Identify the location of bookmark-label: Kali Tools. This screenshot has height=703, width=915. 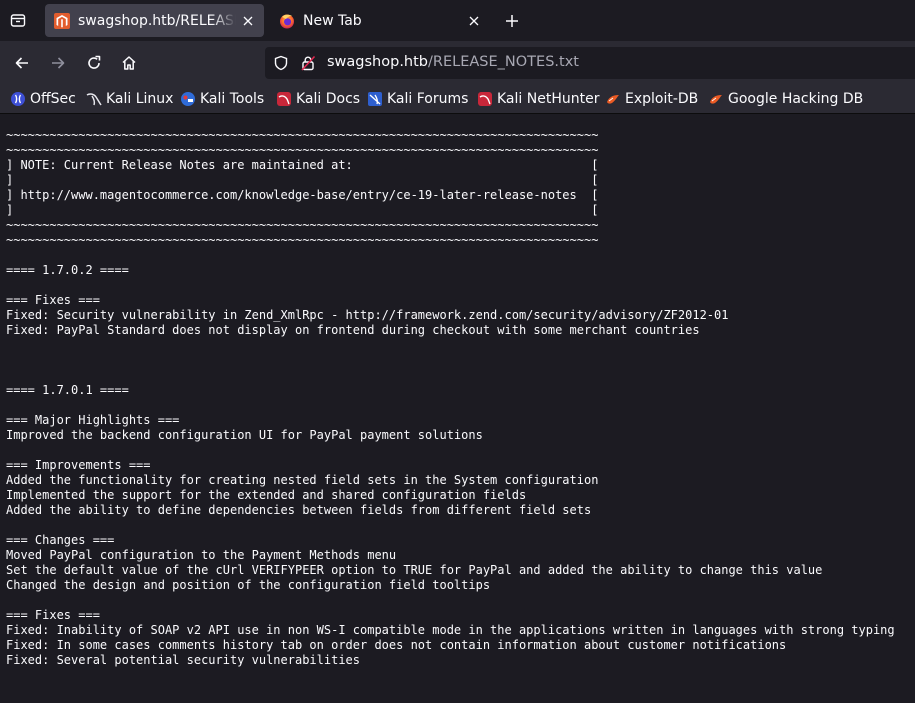
(232, 99).